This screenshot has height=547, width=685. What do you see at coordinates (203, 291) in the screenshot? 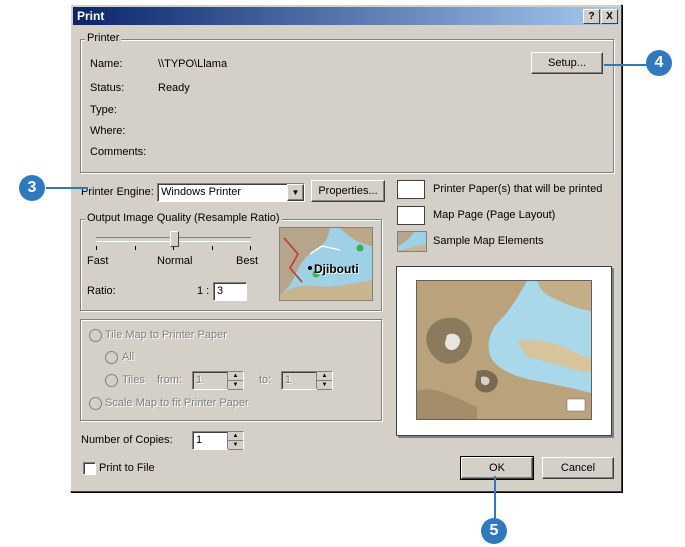
I see `ratio-prefix: 1 :` at bounding box center [203, 291].